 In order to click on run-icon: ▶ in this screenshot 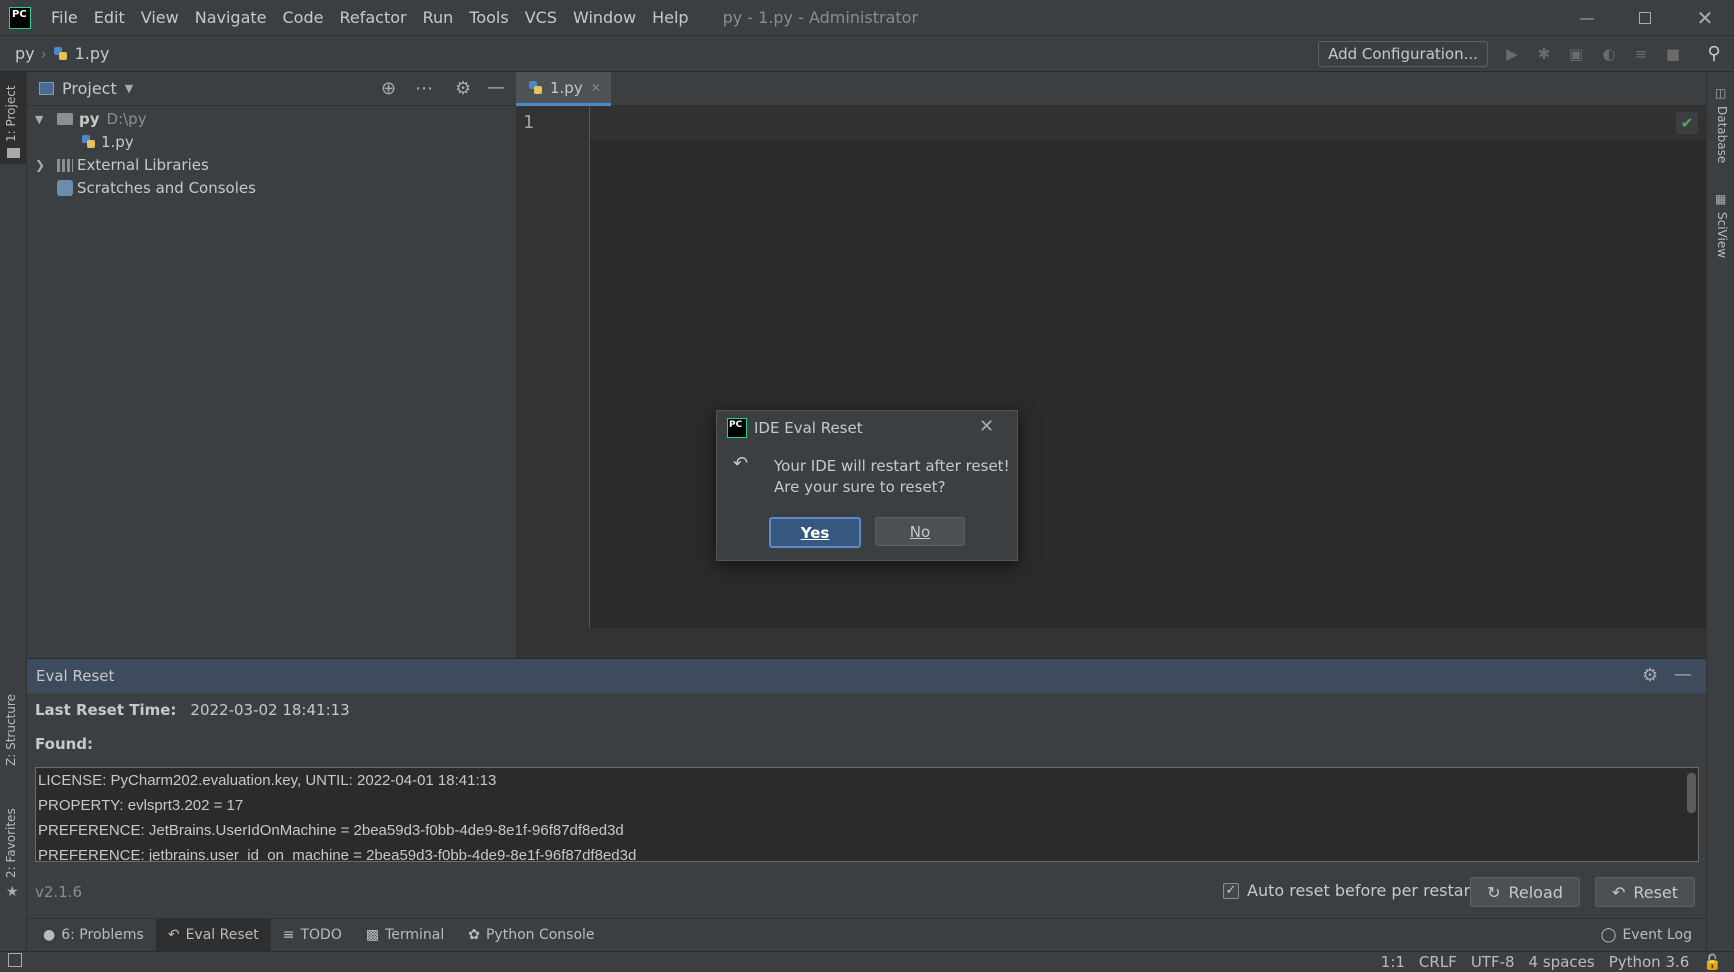, I will do `click(1512, 54)`.